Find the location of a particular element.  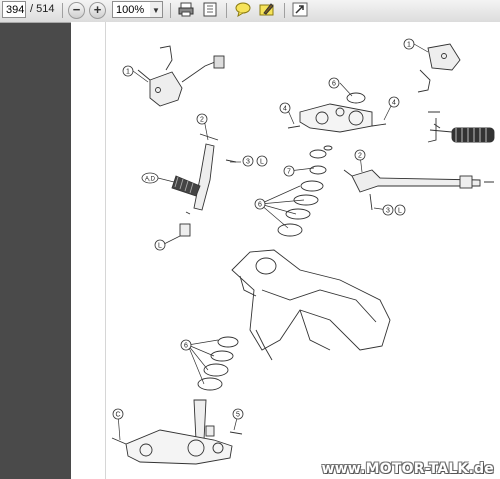

callout-L-left: L is located at coordinates (262, 162).